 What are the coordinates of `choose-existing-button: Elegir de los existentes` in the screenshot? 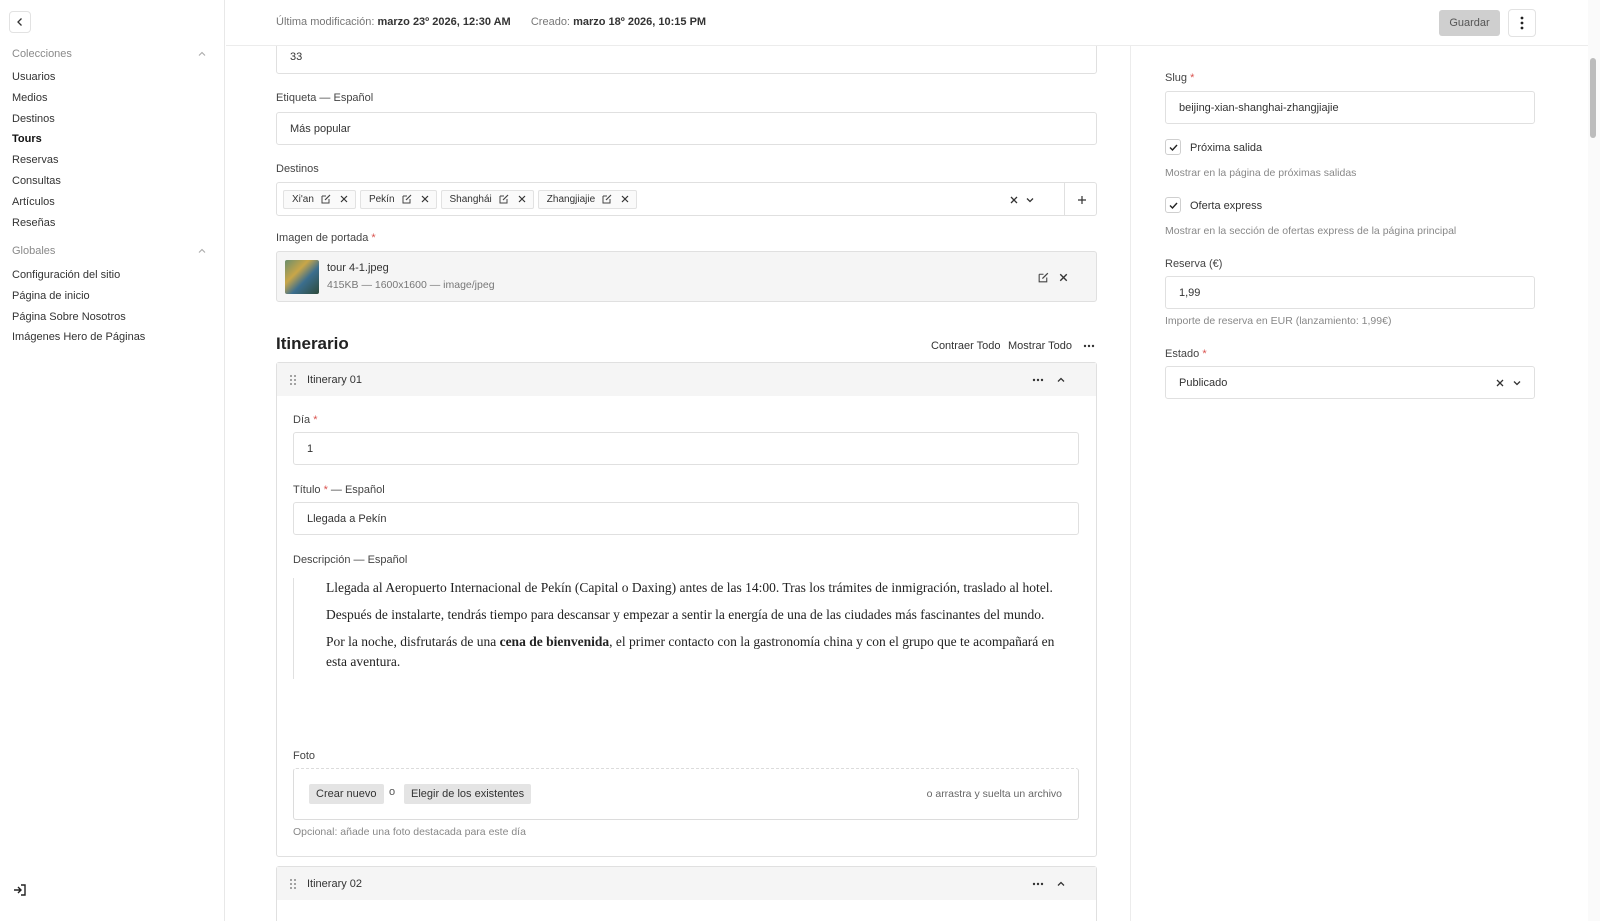 It's located at (468, 794).